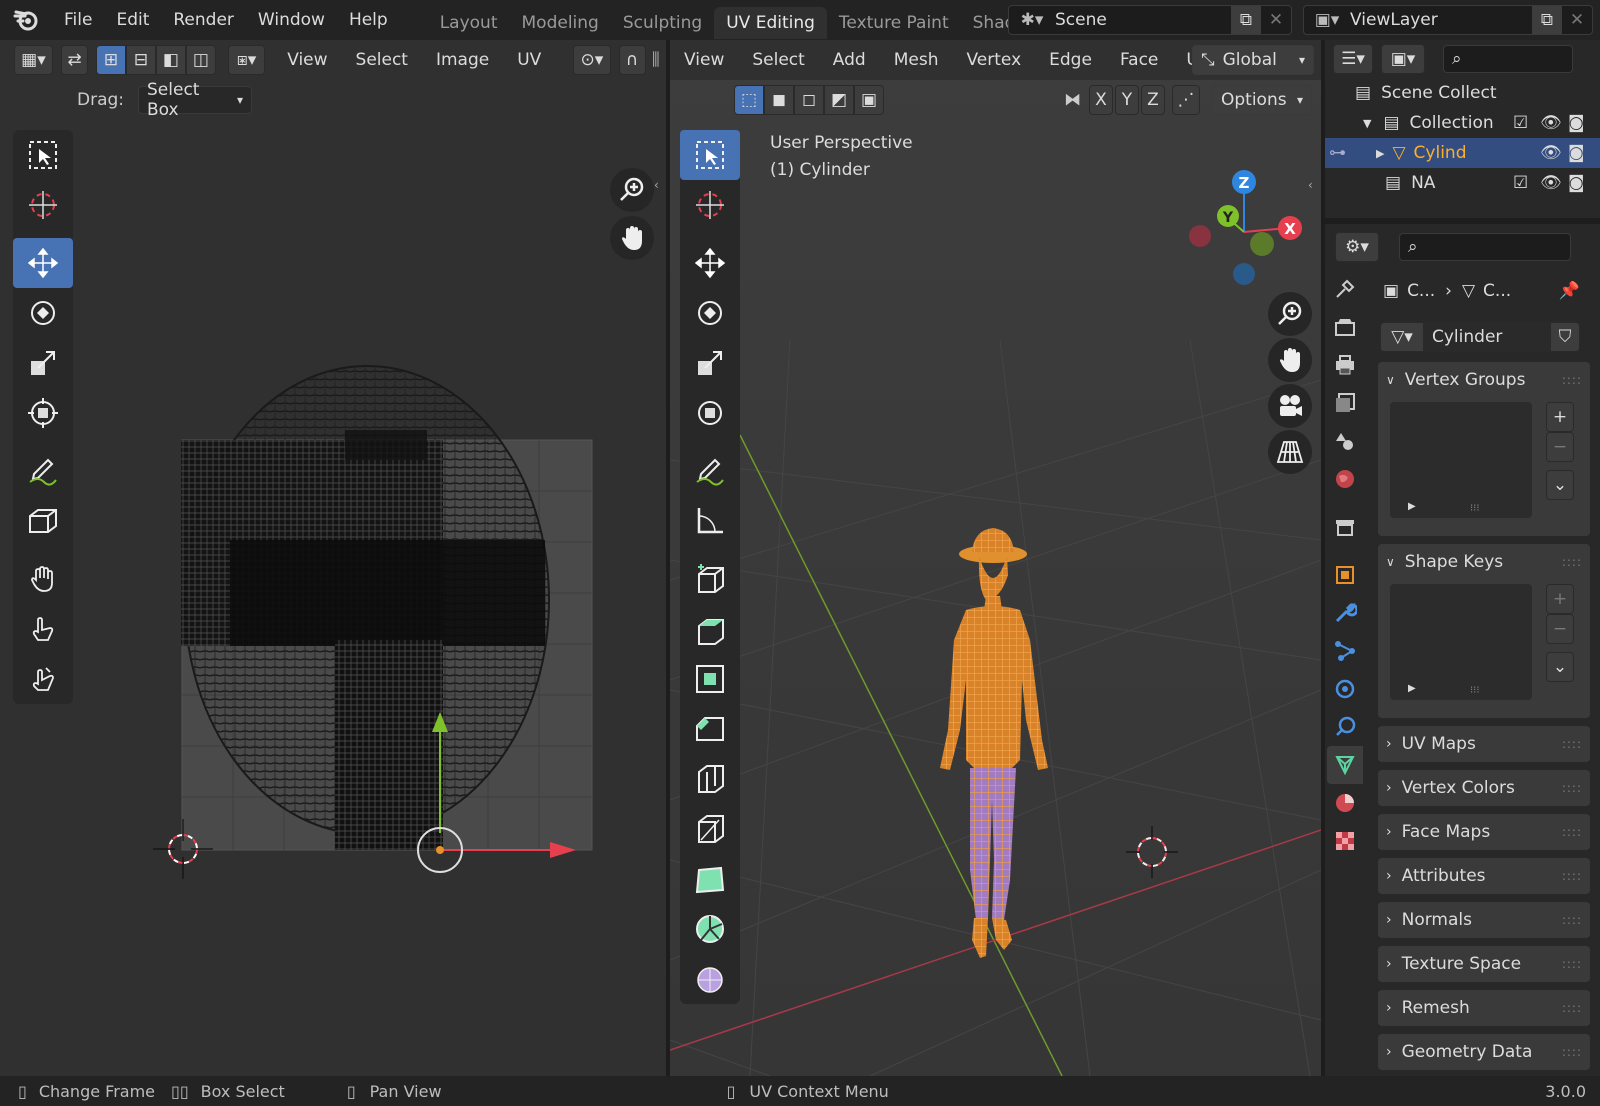  I want to click on panel-header-attributes: › Attributes::::, so click(1484, 876).